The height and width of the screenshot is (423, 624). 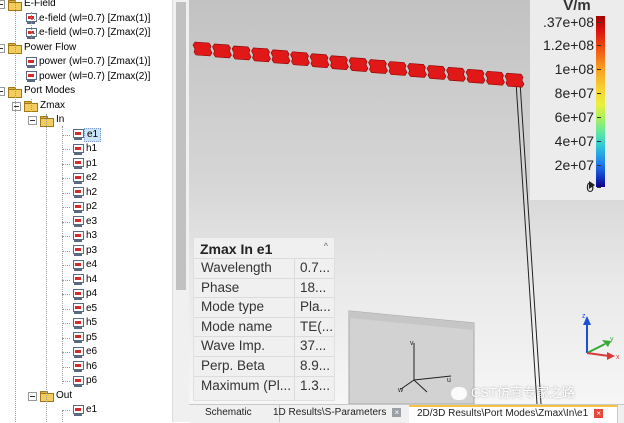 I want to click on tree-item: e-field (wl=0.7) [Zmax(1)], so click(x=87, y=19).